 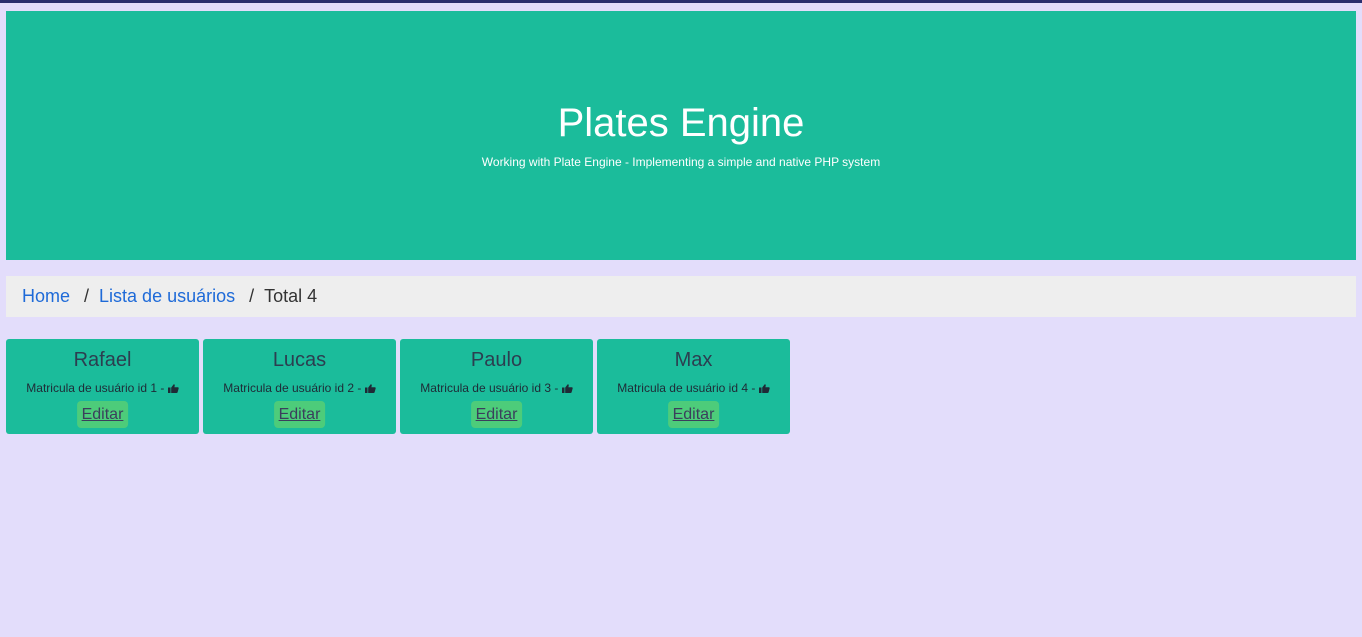 I want to click on user-info: Matricula de usuário id 4 -, so click(x=693, y=388).